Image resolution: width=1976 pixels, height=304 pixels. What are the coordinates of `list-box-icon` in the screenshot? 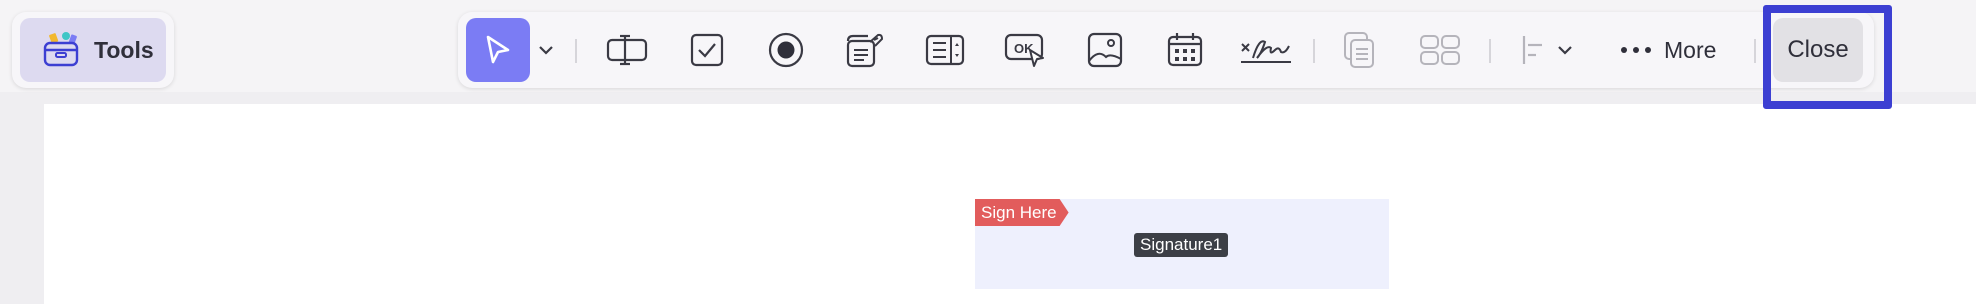 It's located at (945, 50).